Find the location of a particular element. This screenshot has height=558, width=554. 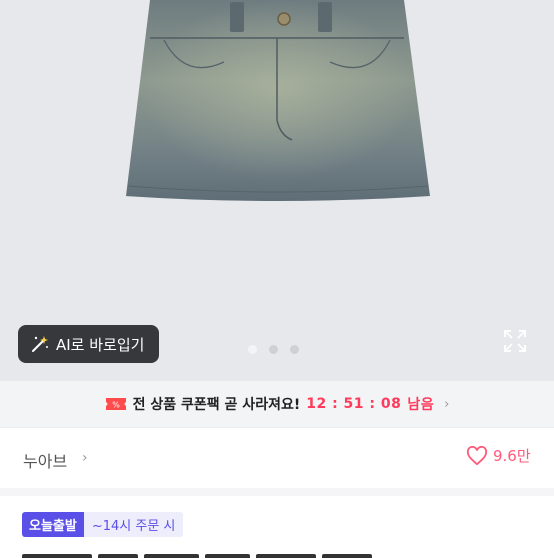

coupon-timer: 12 : 51 : 08 is located at coordinates (354, 404).